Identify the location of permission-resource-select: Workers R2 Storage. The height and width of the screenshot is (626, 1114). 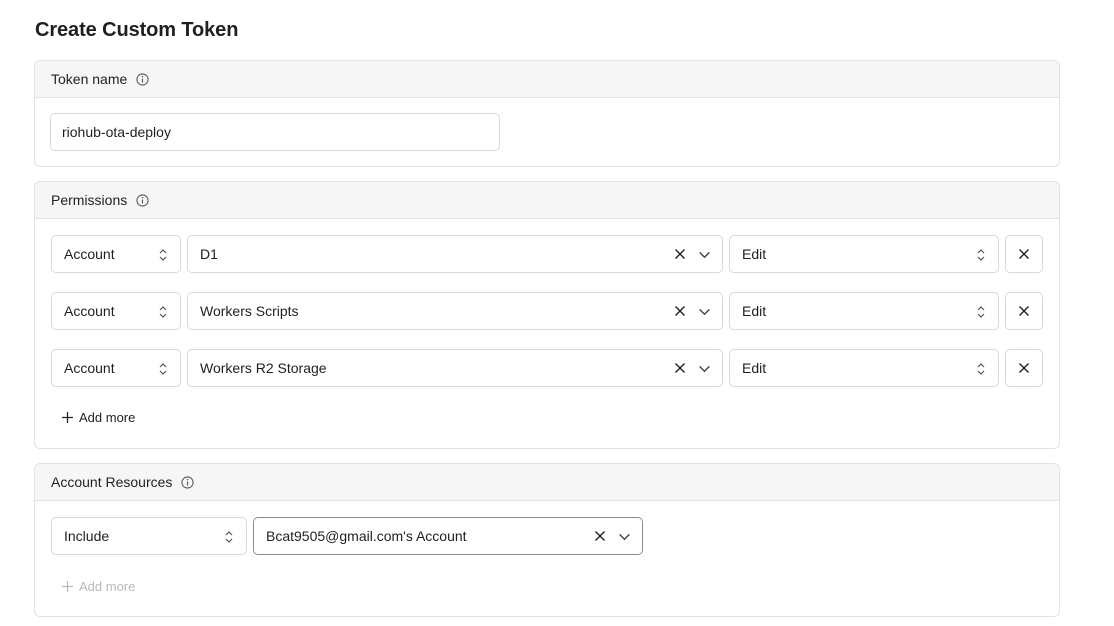
(455, 368).